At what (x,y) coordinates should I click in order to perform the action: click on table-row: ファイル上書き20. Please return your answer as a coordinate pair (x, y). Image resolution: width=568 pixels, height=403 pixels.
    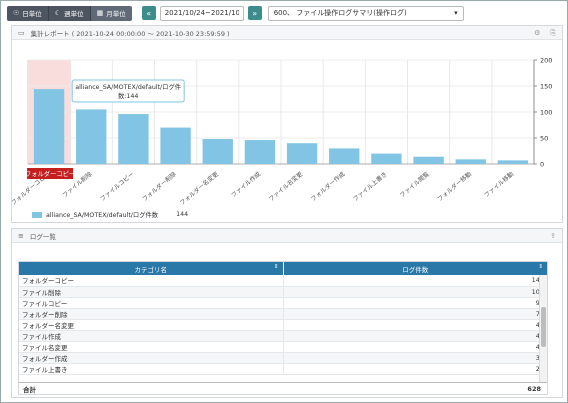
    Looking at the image, I should click on (283, 369).